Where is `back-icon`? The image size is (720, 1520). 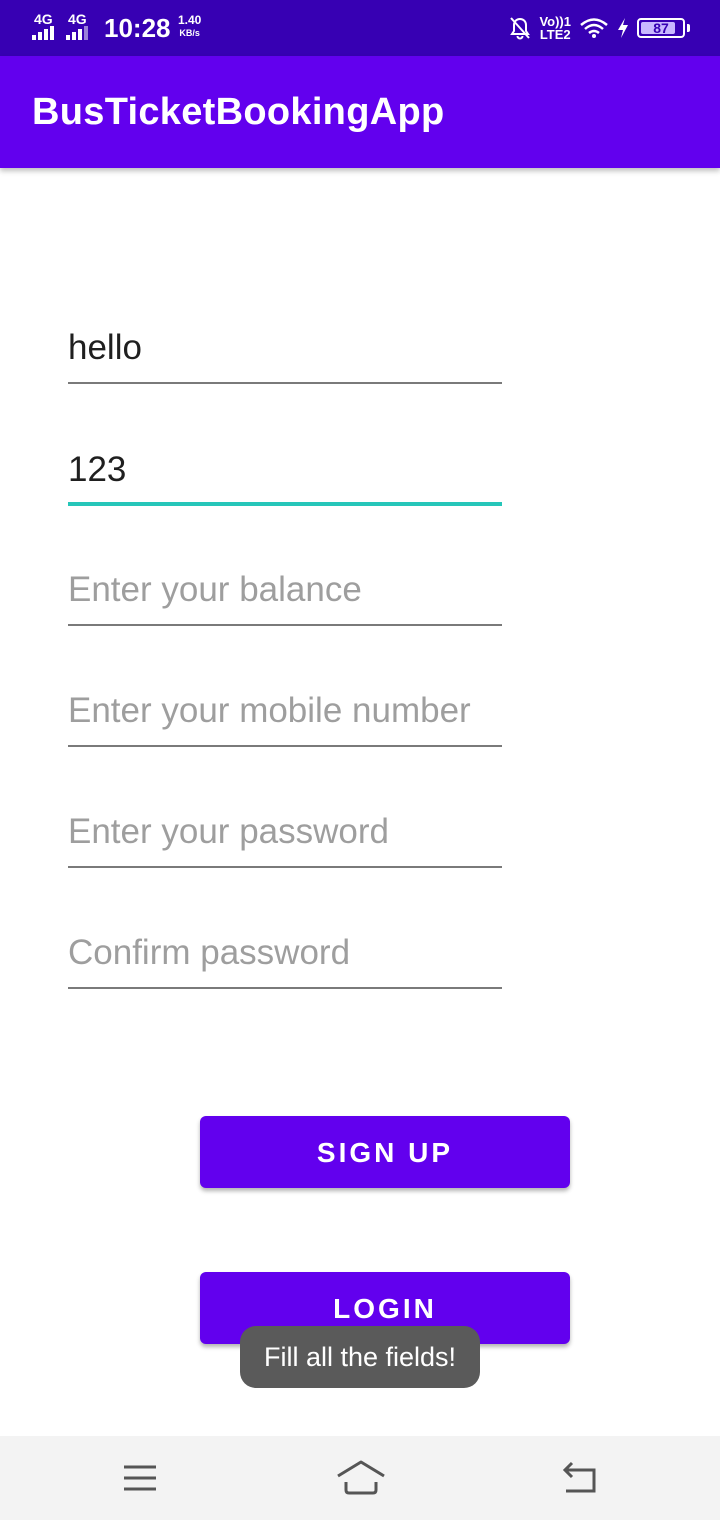
back-icon is located at coordinates (580, 1478).